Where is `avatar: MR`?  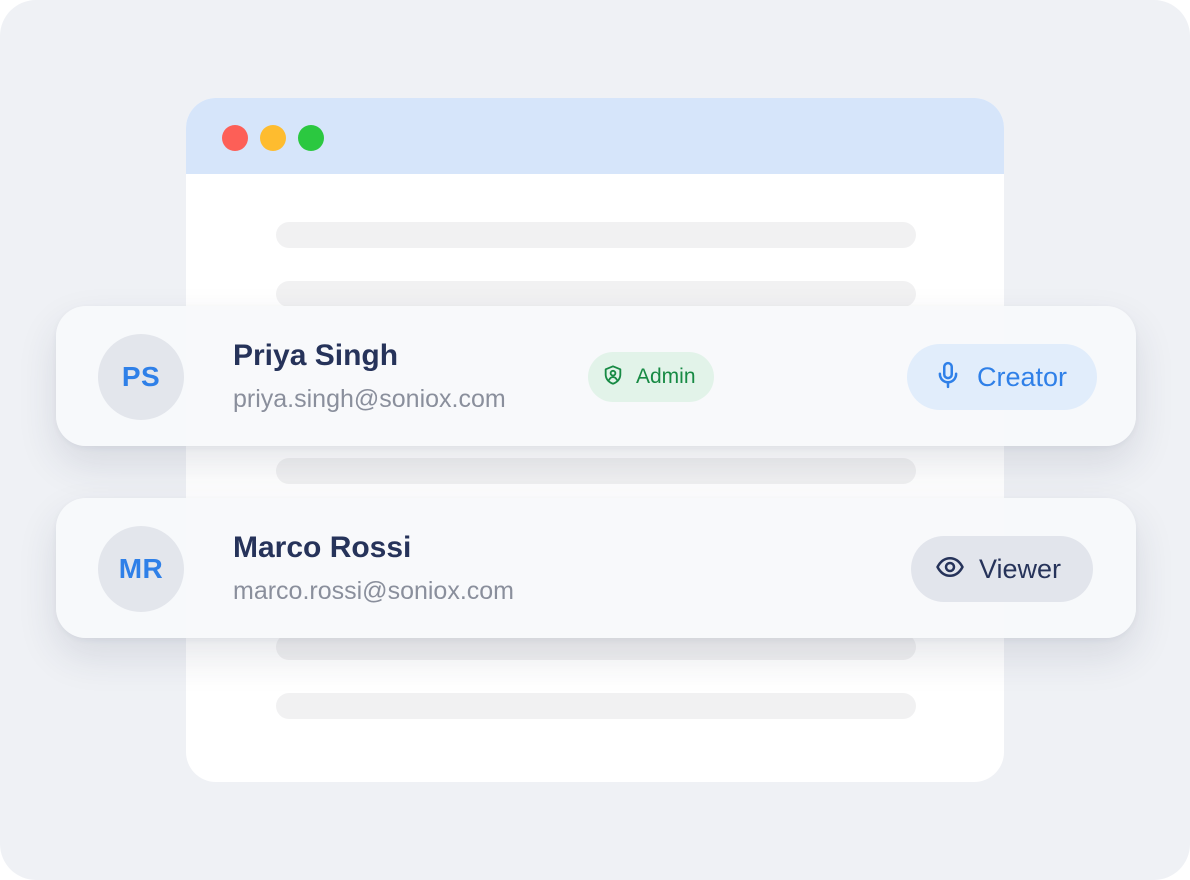 avatar: MR is located at coordinates (141, 569).